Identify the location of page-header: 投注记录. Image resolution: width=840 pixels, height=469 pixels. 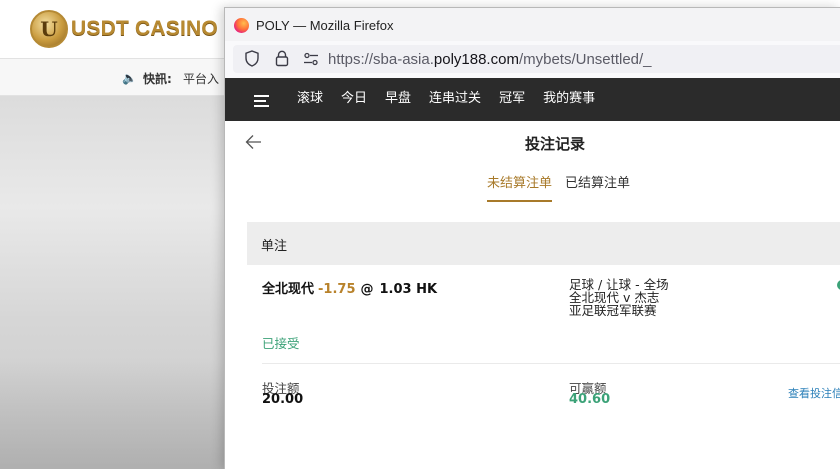
(532, 143).